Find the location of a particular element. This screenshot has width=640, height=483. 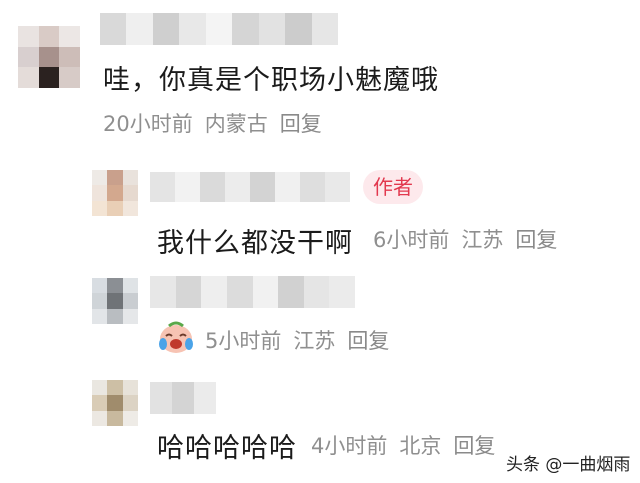

comment-location: 内蒙古 is located at coordinates (236, 124).